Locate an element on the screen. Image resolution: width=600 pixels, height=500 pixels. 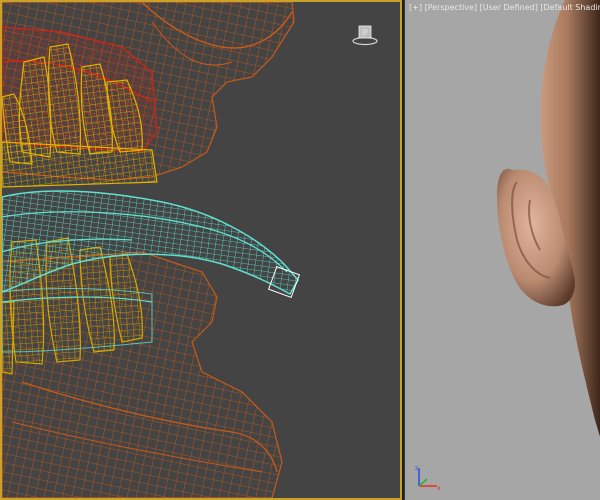
viewport-default-shading-label: [Default Shading] is located at coordinates (570, 7).